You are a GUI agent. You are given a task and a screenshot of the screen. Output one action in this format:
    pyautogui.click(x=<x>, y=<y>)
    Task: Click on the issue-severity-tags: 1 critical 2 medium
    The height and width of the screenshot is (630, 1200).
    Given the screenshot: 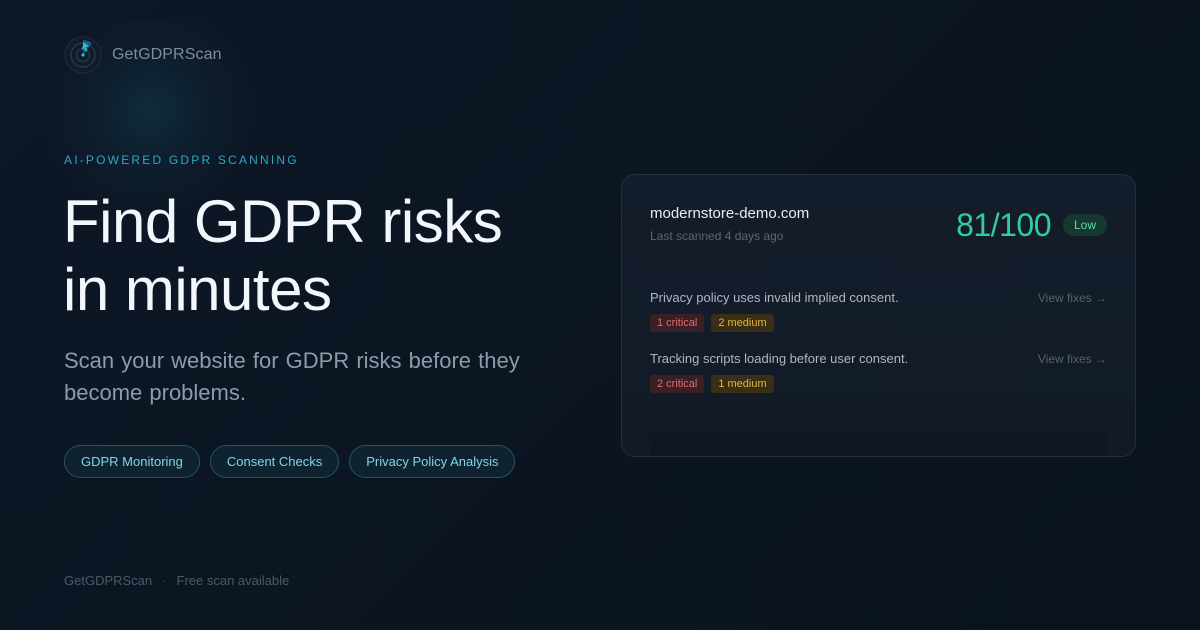 What is the action you would take?
    pyautogui.click(x=878, y=323)
    